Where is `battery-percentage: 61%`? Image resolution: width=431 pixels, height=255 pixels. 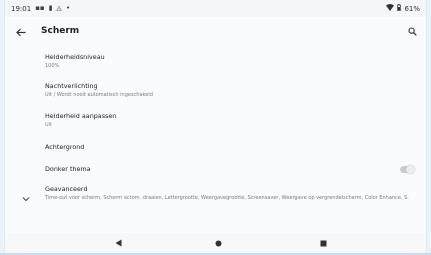 battery-percentage: 61% is located at coordinates (412, 8).